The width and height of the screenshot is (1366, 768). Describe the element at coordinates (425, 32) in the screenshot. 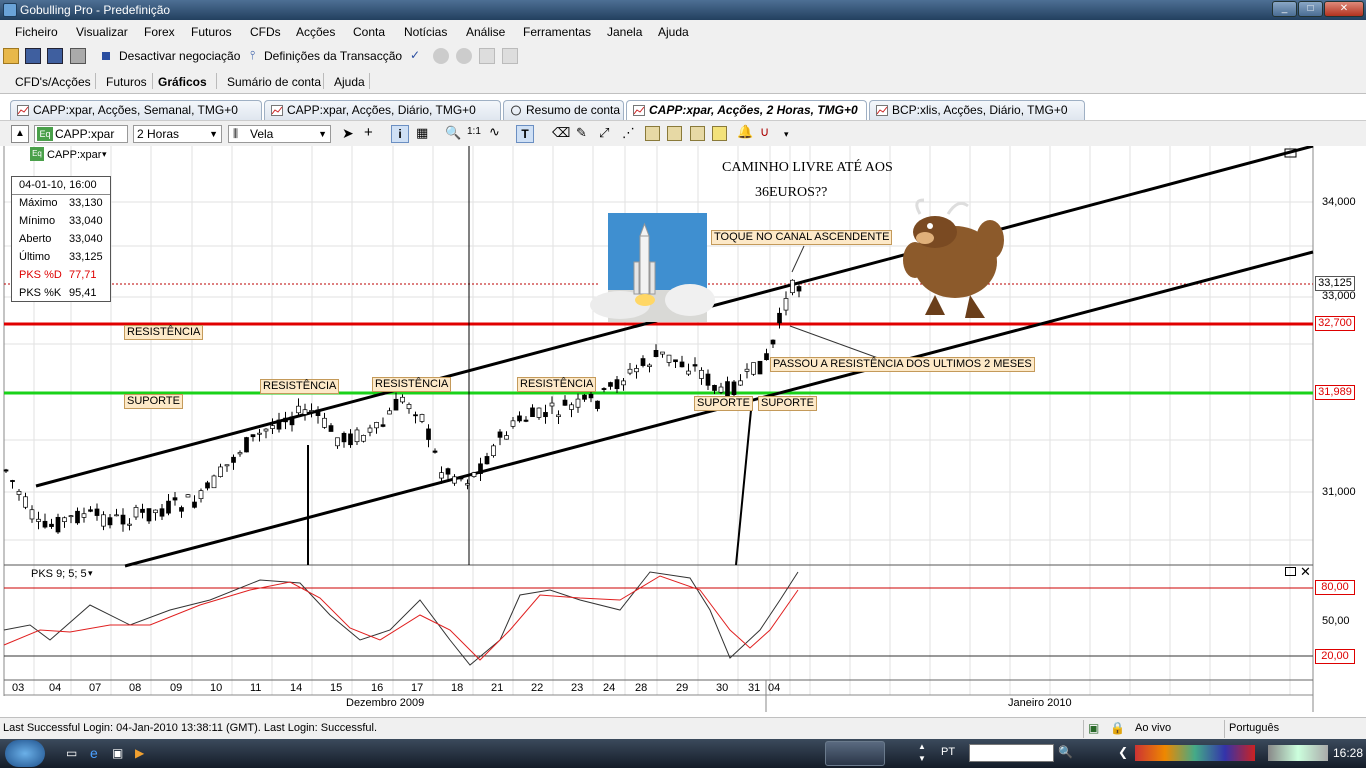

I see `menu-noticias: Notícias` at that location.